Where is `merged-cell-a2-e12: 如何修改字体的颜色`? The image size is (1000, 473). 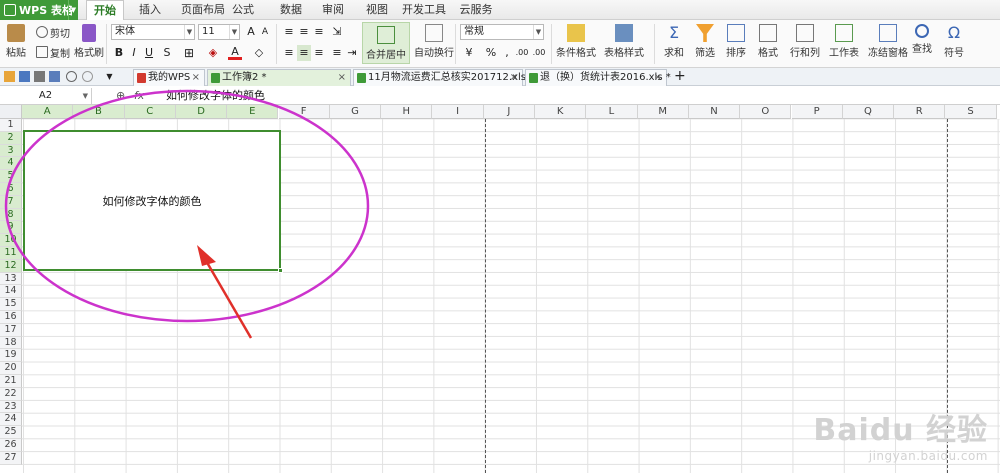 merged-cell-a2-e12: 如何修改字体的颜色 is located at coordinates (152, 200).